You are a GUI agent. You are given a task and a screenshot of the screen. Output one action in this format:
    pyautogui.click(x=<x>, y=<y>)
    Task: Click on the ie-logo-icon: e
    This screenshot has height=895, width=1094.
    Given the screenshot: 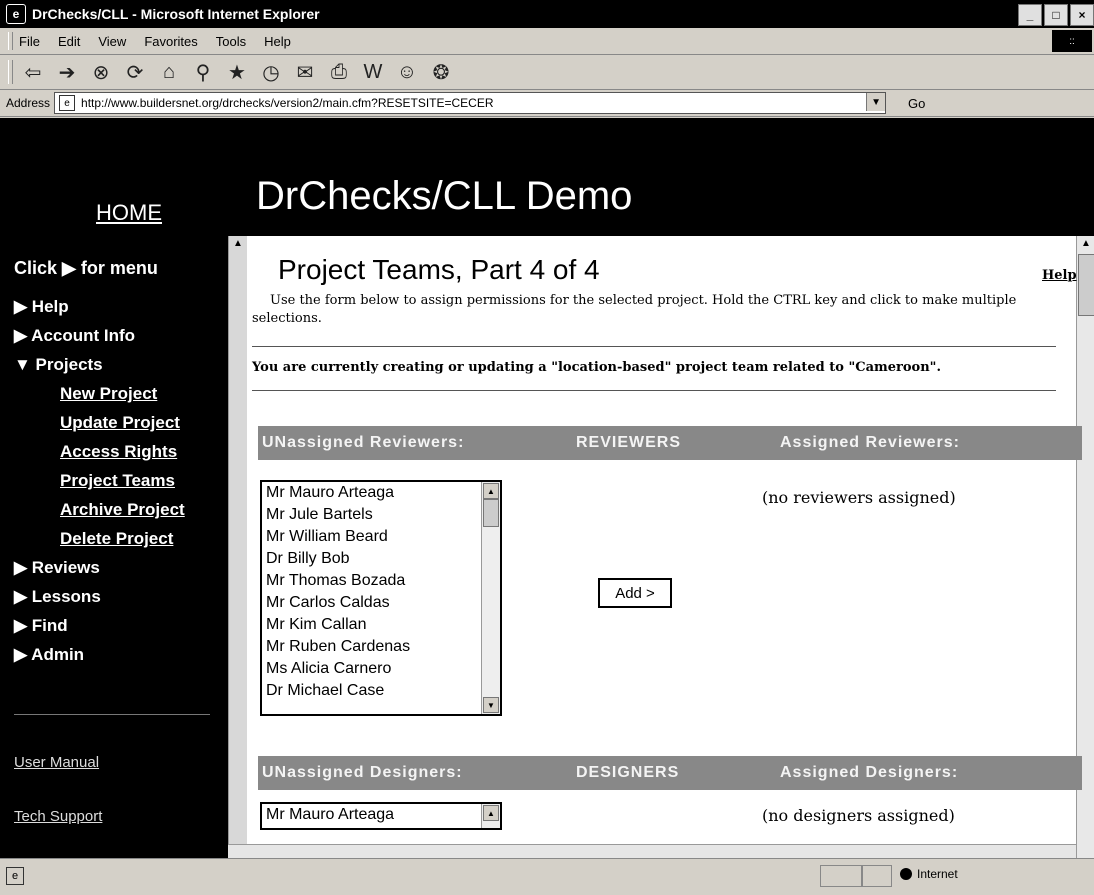 What is the action you would take?
    pyautogui.click(x=16, y=14)
    